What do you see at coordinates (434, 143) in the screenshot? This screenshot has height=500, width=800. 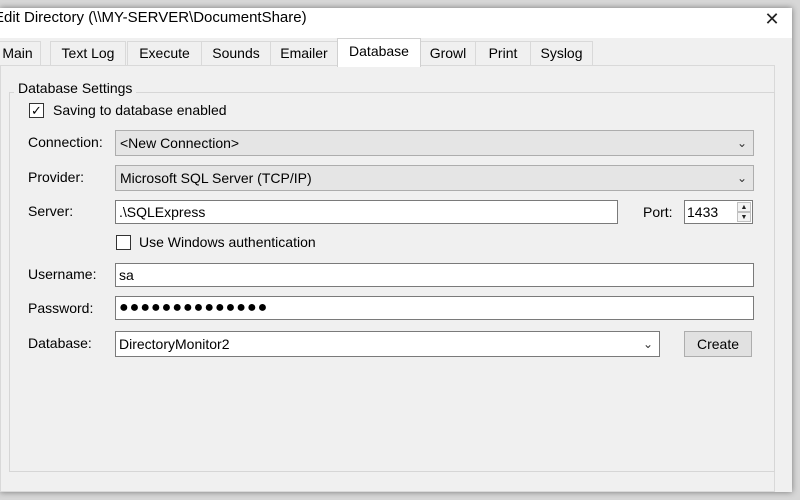 I see `connection-dropdown: <New Connection> ⌄` at bounding box center [434, 143].